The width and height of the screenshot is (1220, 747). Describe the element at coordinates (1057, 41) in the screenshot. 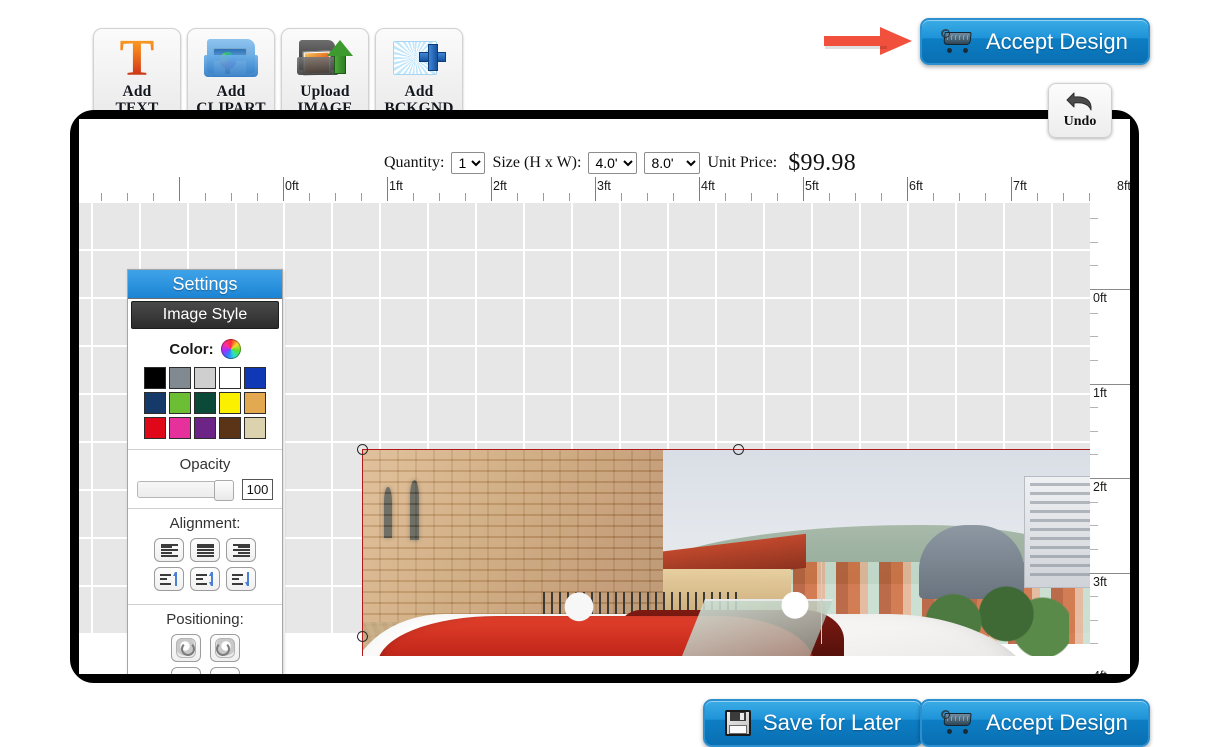

I see `accept-design-label-top: Accept Design` at that location.